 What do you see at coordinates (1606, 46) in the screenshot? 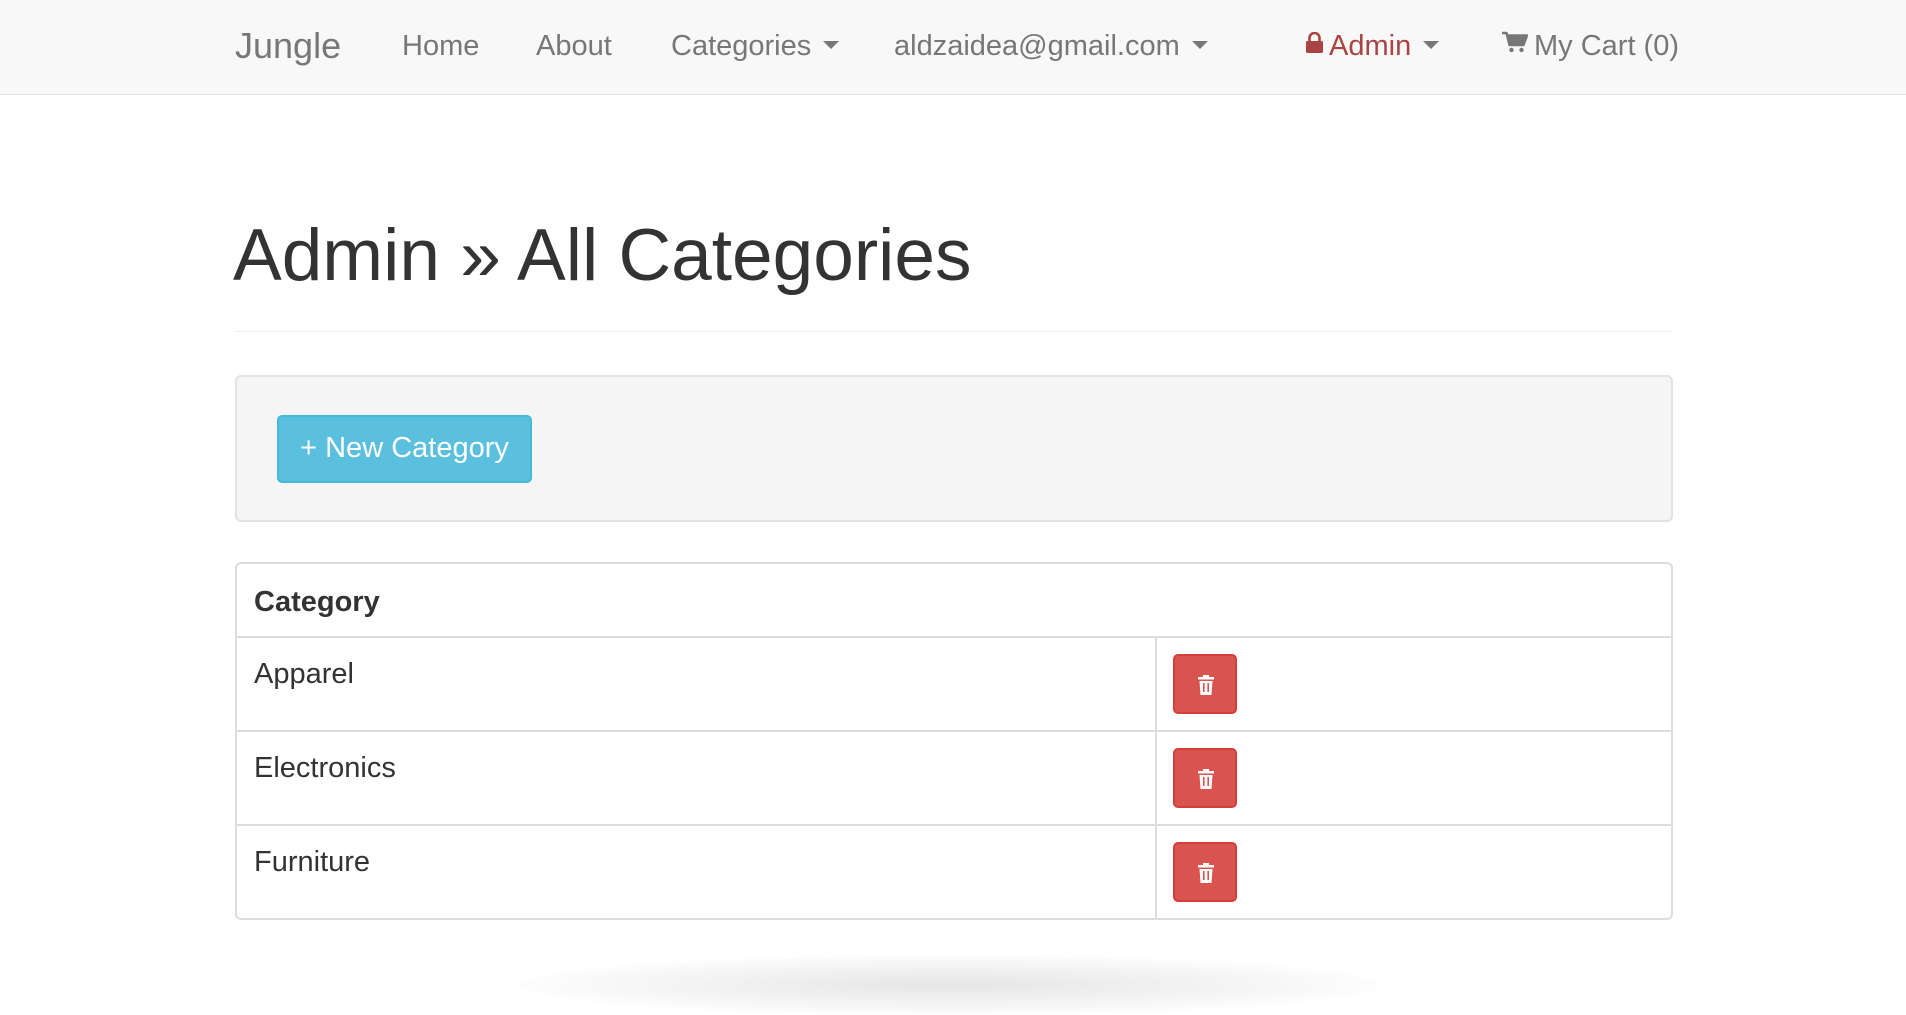
I see `nav-cart-label: My Cart (0)` at bounding box center [1606, 46].